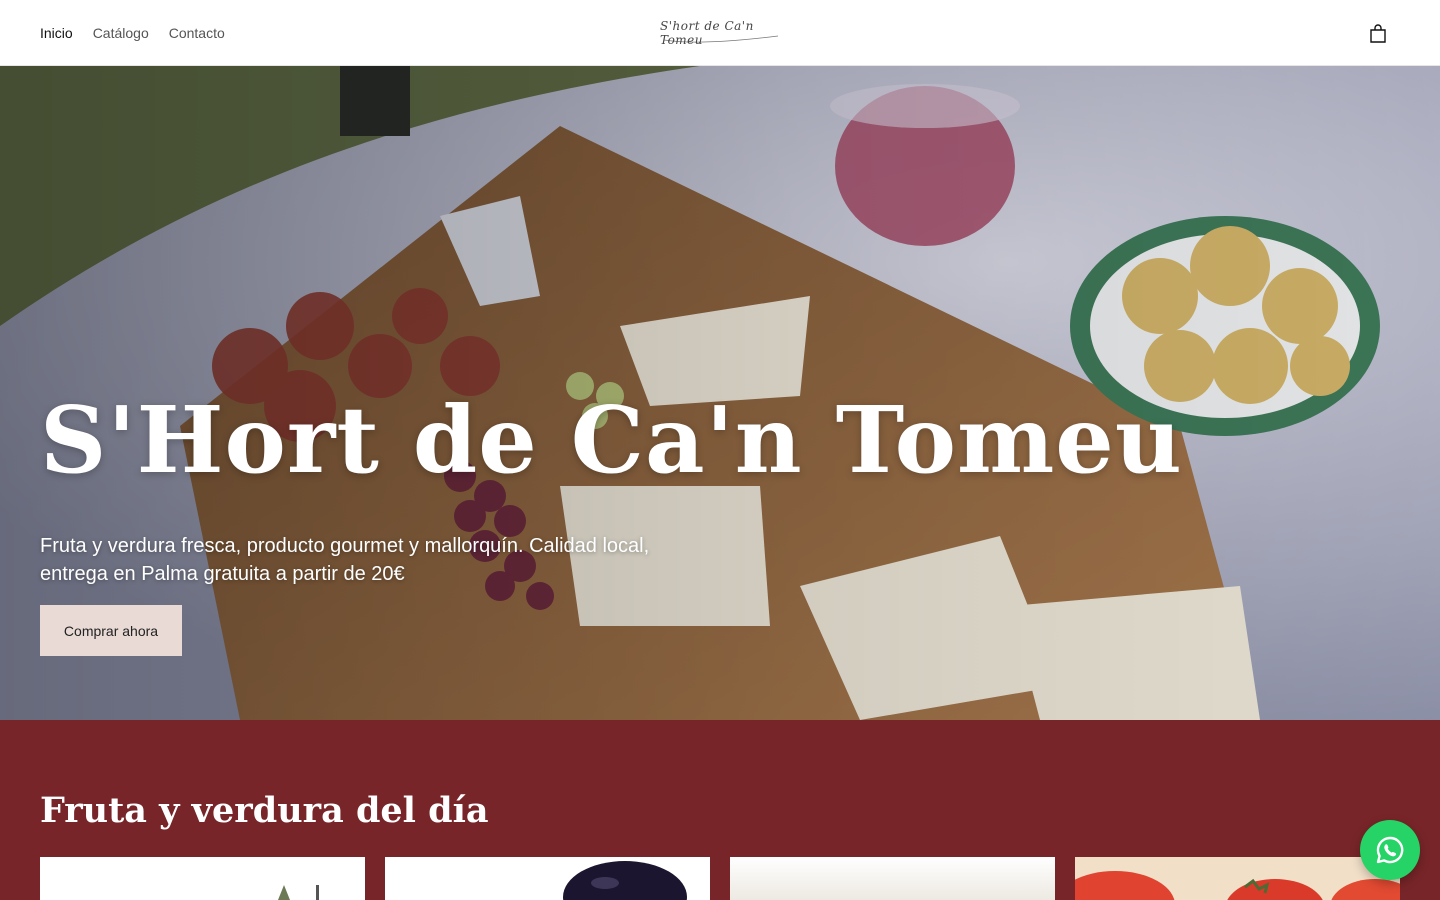 Image resolution: width=1440 pixels, height=900 pixels. I want to click on nav-link-inicio: Inicio, so click(56, 33).